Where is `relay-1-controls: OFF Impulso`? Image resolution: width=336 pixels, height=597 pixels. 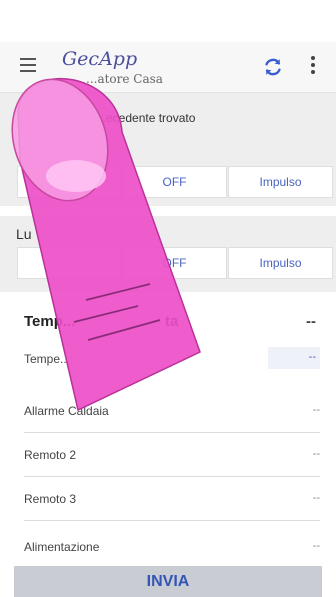
relay-1-controls: OFF Impulso is located at coordinates (175, 182).